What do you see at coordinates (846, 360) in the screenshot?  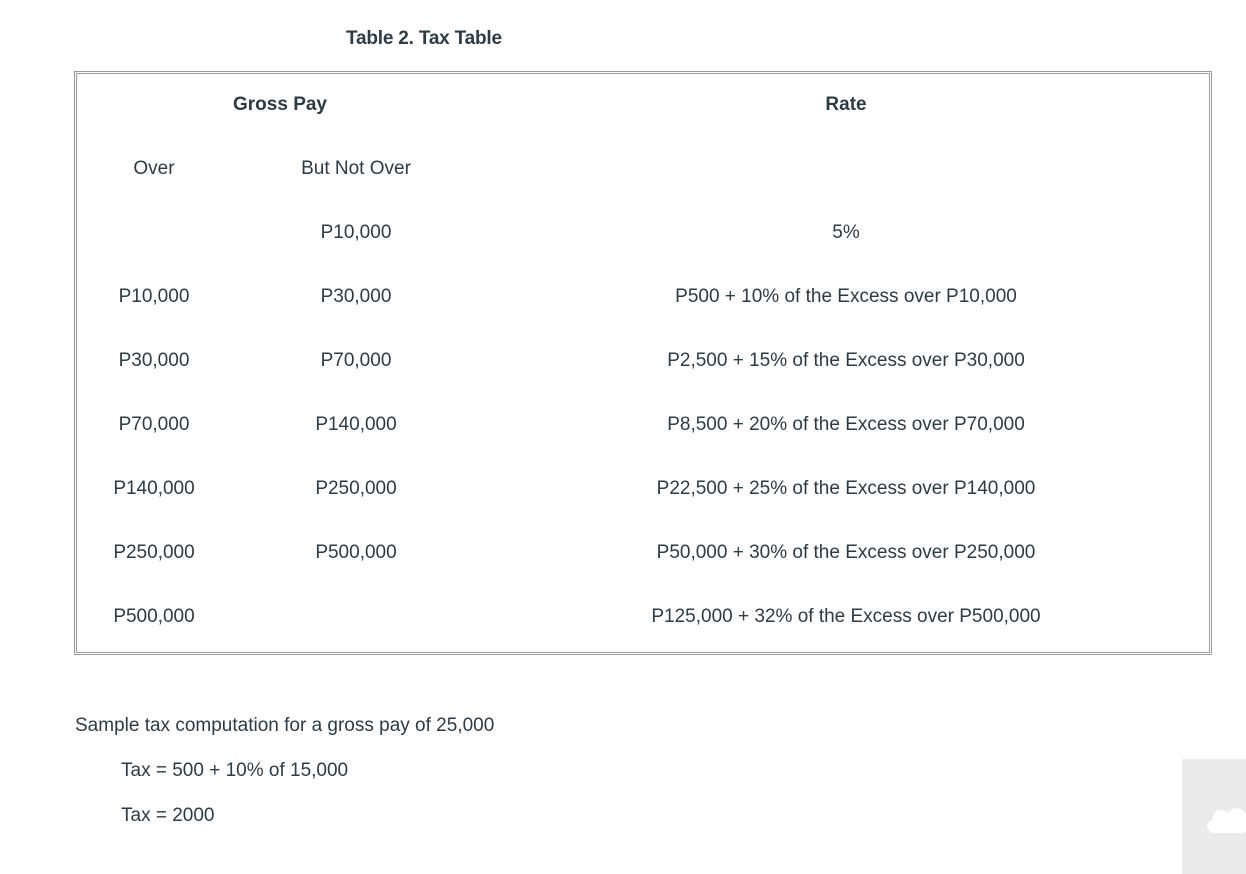 I see `row-3-rate: P2,500 + 15% of the Excess over P30,000` at bounding box center [846, 360].